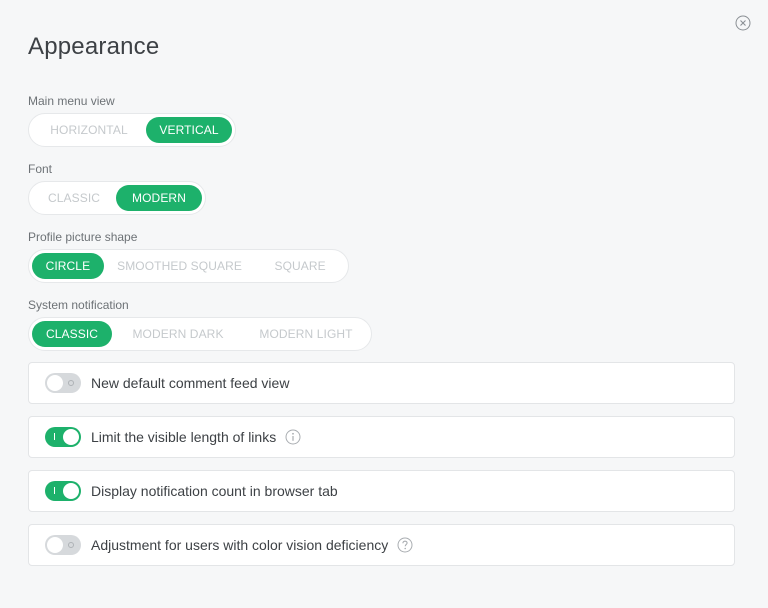  I want to click on notification-count-toggle, so click(63, 491).